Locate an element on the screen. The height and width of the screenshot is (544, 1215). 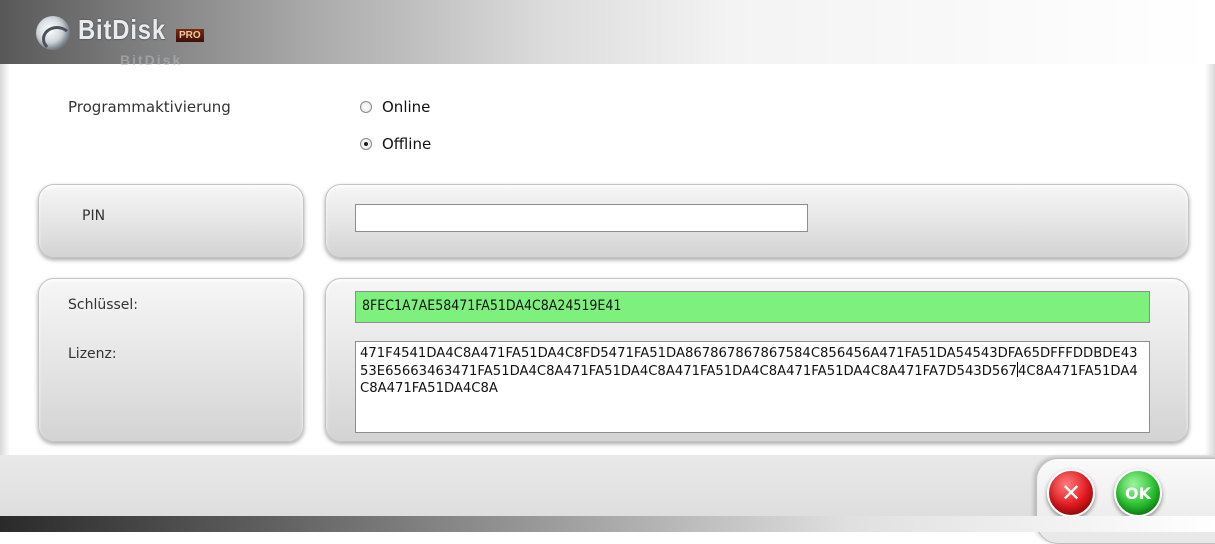
key-label: Schlüssel: is located at coordinates (103, 305).